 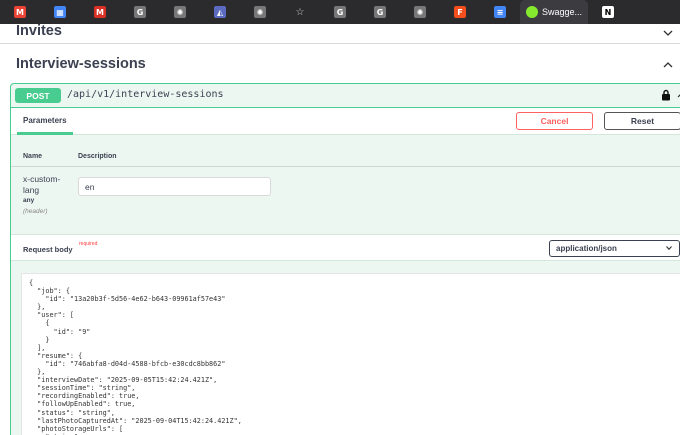 I want to click on browser-tab: F, so click(x=460, y=12).